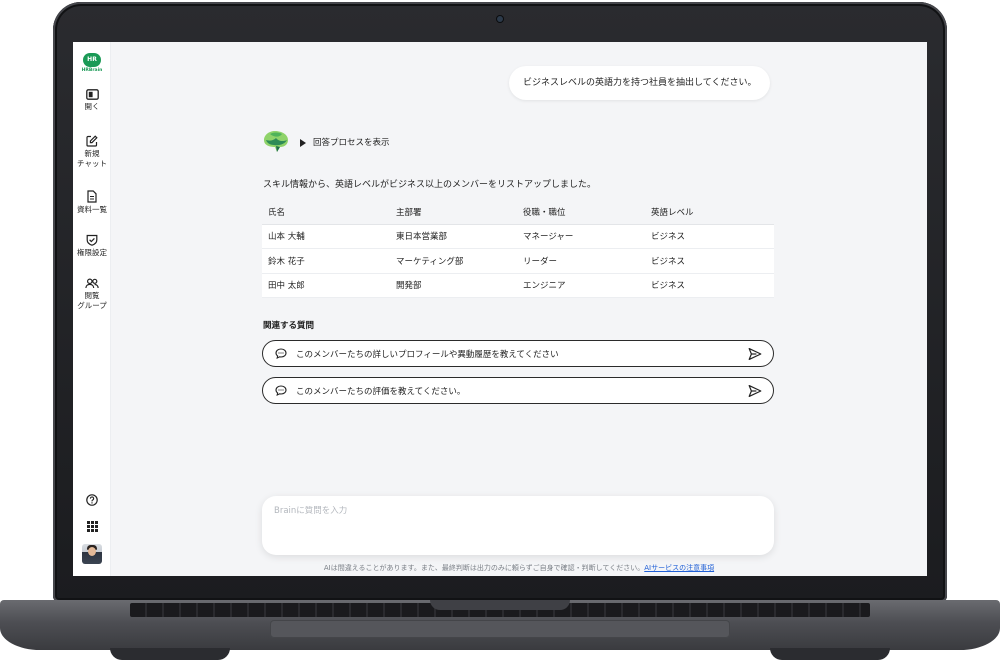 This screenshot has width=1000, height=668. What do you see at coordinates (92, 209) in the screenshot?
I see `sidebar-label-documents: 資料一覧` at bounding box center [92, 209].